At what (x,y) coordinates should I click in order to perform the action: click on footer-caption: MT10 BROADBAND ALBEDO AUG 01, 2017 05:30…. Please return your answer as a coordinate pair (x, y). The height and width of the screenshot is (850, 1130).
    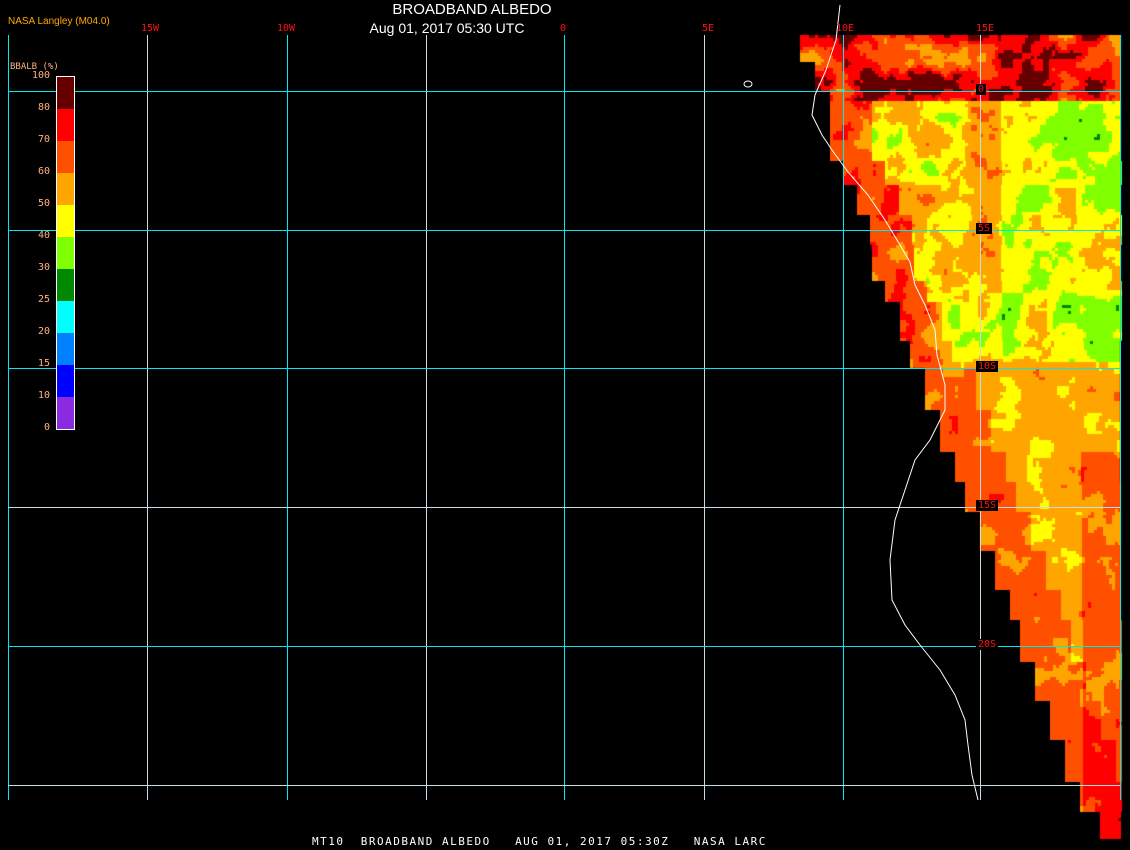
    Looking at the image, I should click on (539, 841).